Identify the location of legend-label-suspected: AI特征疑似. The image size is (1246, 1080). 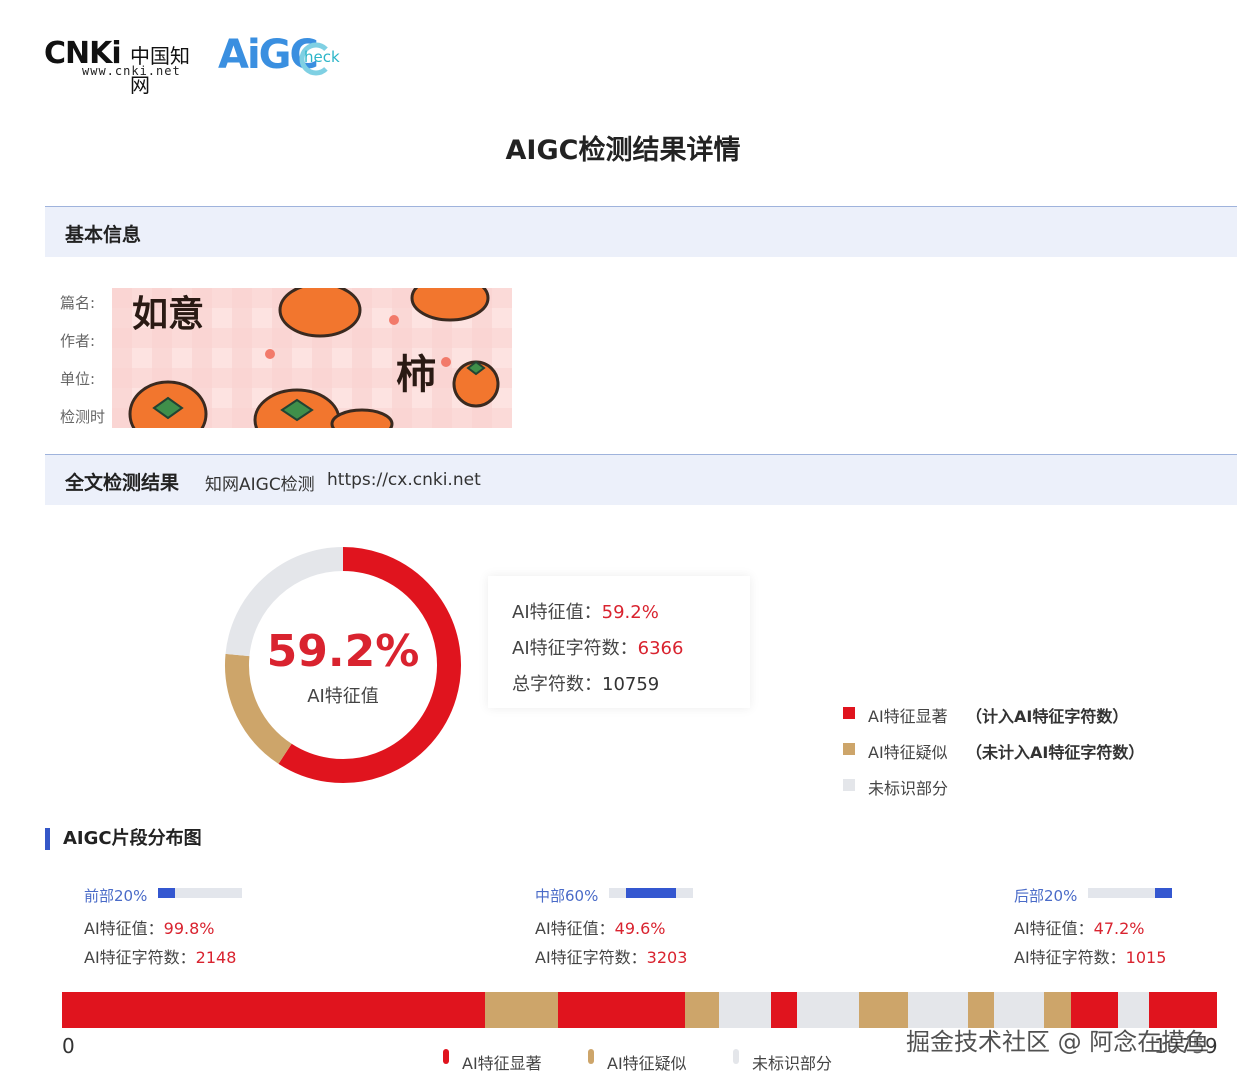
(908, 752).